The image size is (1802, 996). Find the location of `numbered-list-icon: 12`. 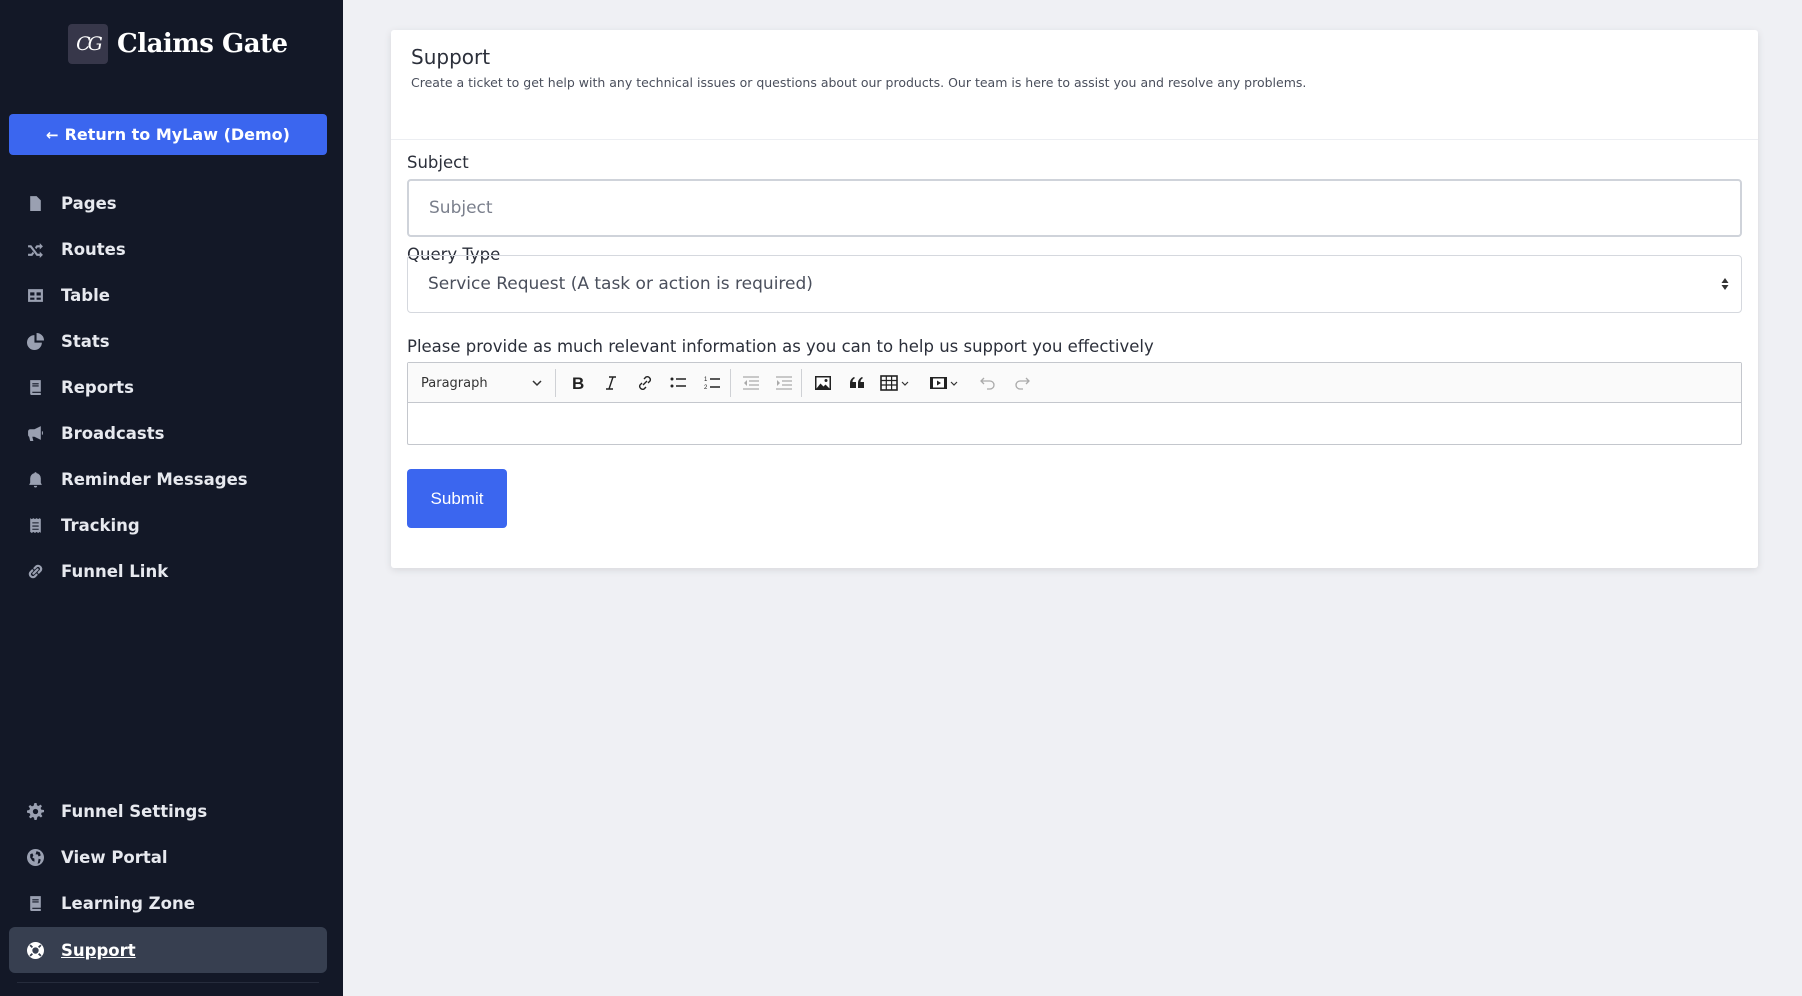

numbered-list-icon: 12 is located at coordinates (712, 384).